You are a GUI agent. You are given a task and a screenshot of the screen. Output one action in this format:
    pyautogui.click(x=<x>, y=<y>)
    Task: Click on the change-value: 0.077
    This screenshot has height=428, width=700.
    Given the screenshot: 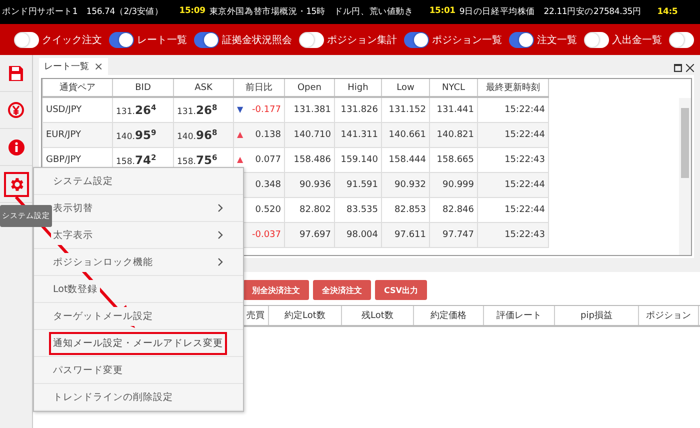 What is the action you would take?
    pyautogui.click(x=268, y=159)
    